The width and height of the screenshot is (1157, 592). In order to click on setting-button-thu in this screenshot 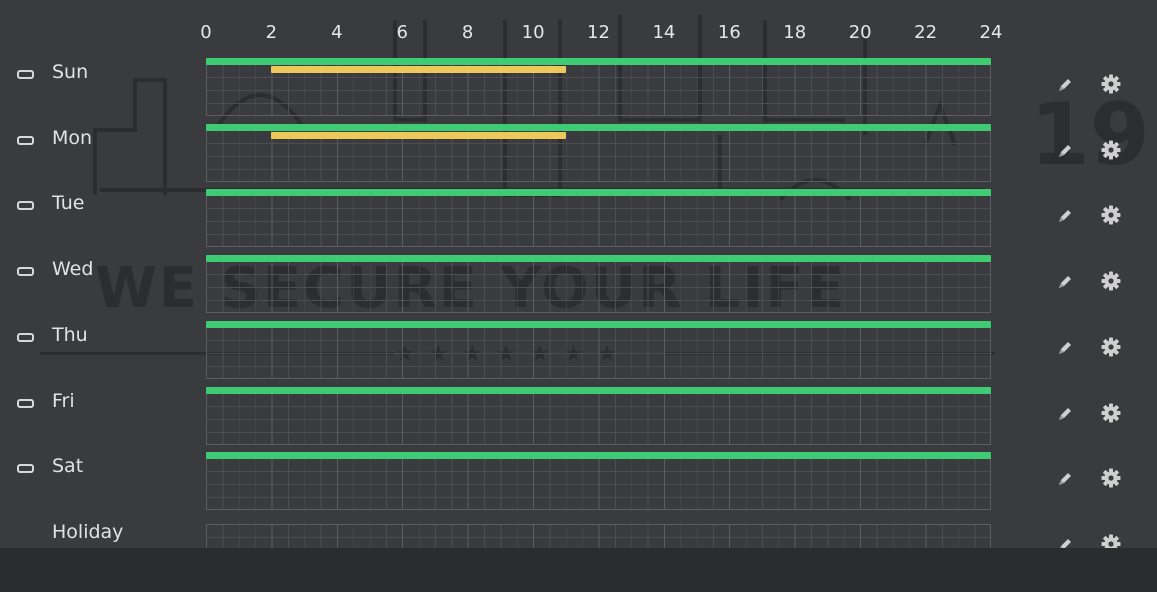, I will do `click(1111, 349)`.